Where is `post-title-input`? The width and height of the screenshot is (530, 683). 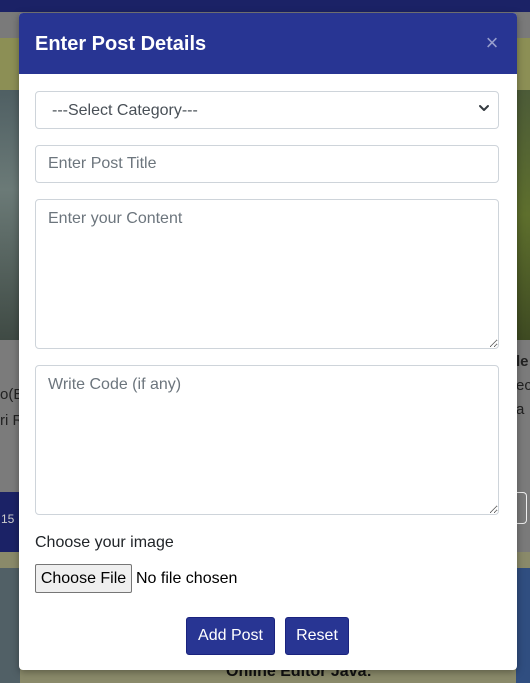 post-title-input is located at coordinates (267, 164).